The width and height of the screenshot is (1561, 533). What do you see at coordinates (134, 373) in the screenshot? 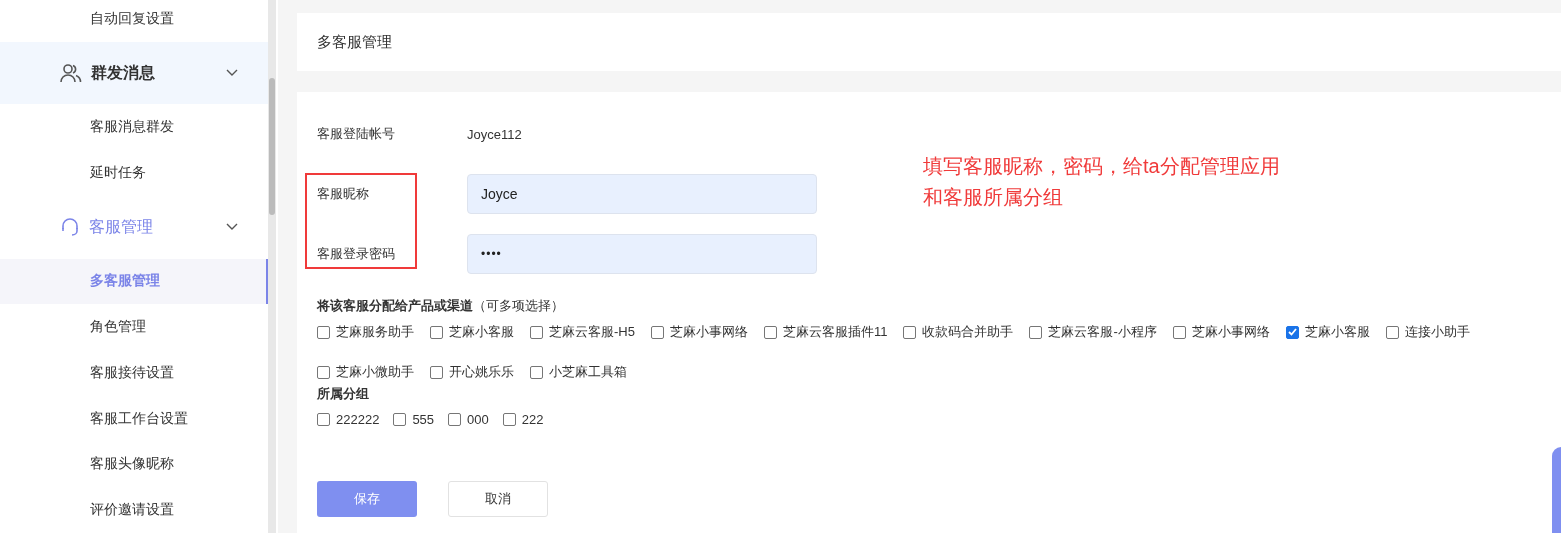
I see `sidebar-item: 客服接待设置` at bounding box center [134, 373].